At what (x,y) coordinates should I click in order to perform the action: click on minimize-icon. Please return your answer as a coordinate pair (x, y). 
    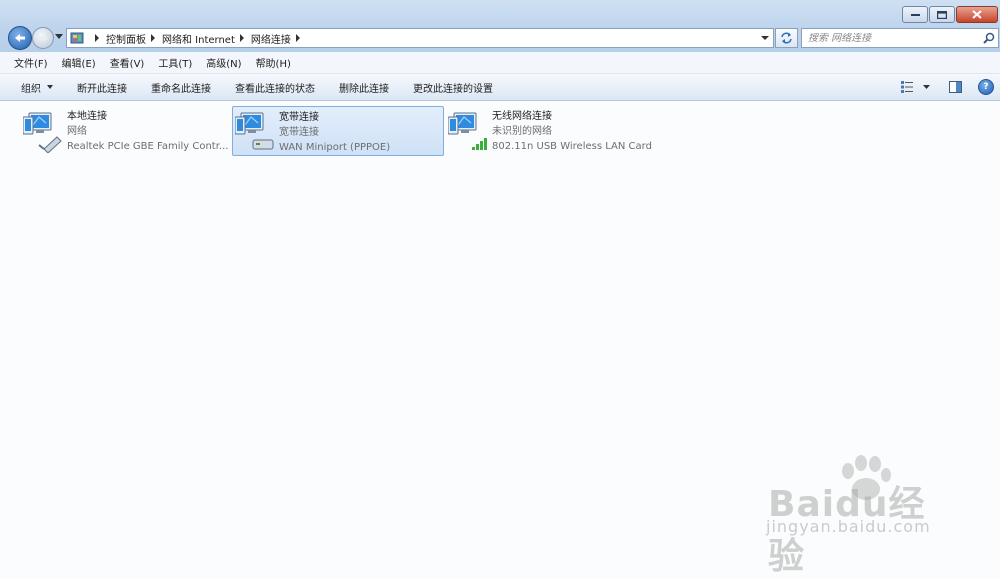
    Looking at the image, I should click on (915, 14).